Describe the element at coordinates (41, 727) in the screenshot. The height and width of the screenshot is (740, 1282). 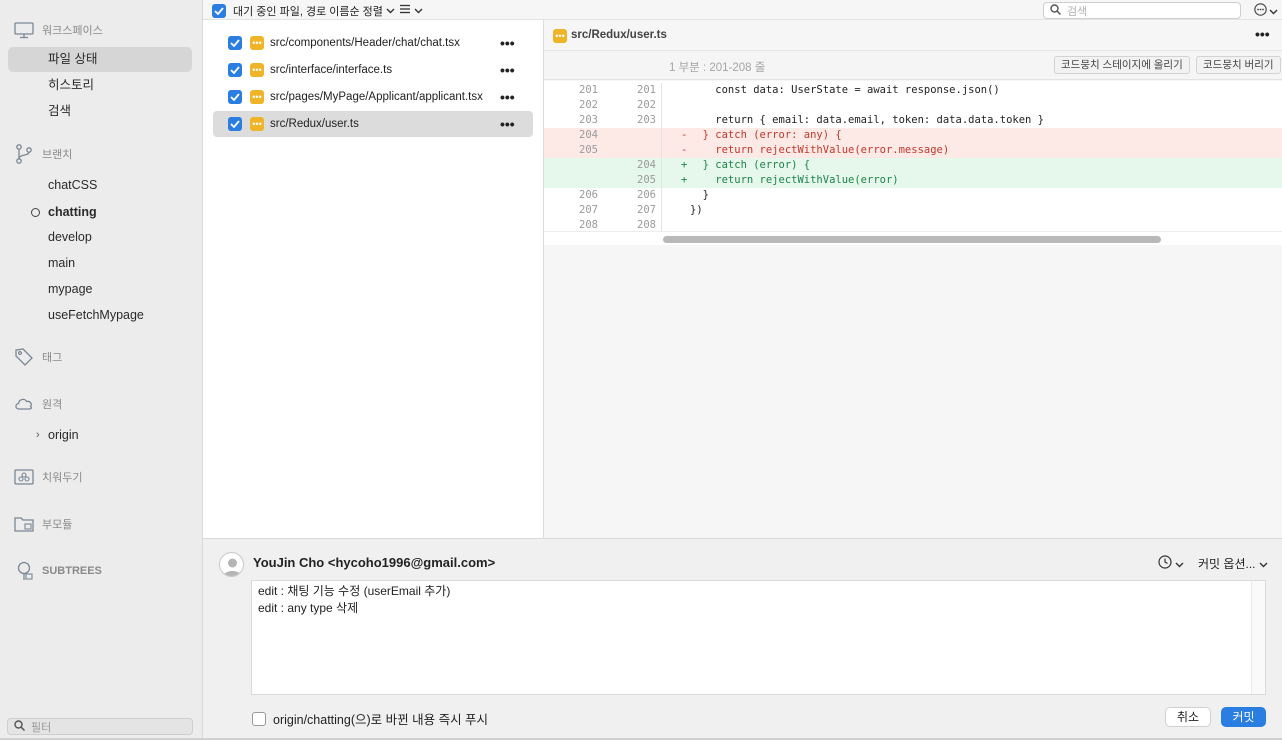
I see `filter-placeholder: 필터` at that location.